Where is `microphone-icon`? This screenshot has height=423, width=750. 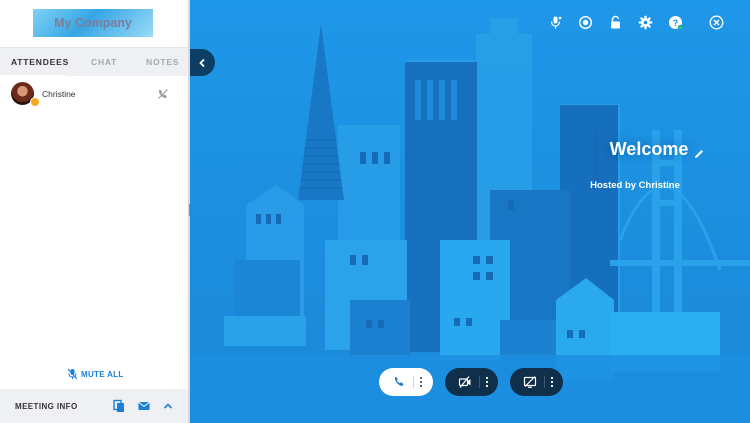
microphone-icon is located at coordinates (555, 22).